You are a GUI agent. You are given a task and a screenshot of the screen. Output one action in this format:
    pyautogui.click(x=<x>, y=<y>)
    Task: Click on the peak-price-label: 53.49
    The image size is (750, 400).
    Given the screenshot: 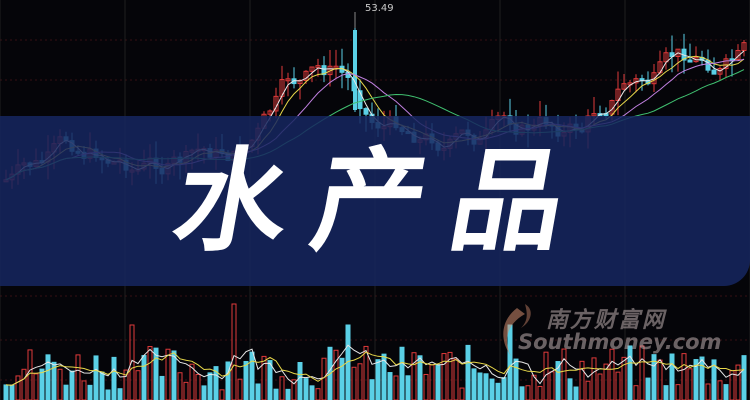 What is the action you would take?
    pyautogui.click(x=379, y=8)
    